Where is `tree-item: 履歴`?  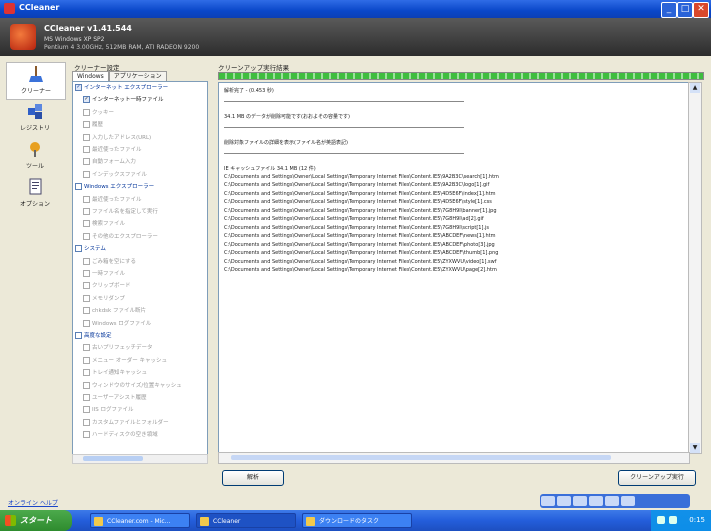
tree-item: 履歴 is located at coordinates (93, 125).